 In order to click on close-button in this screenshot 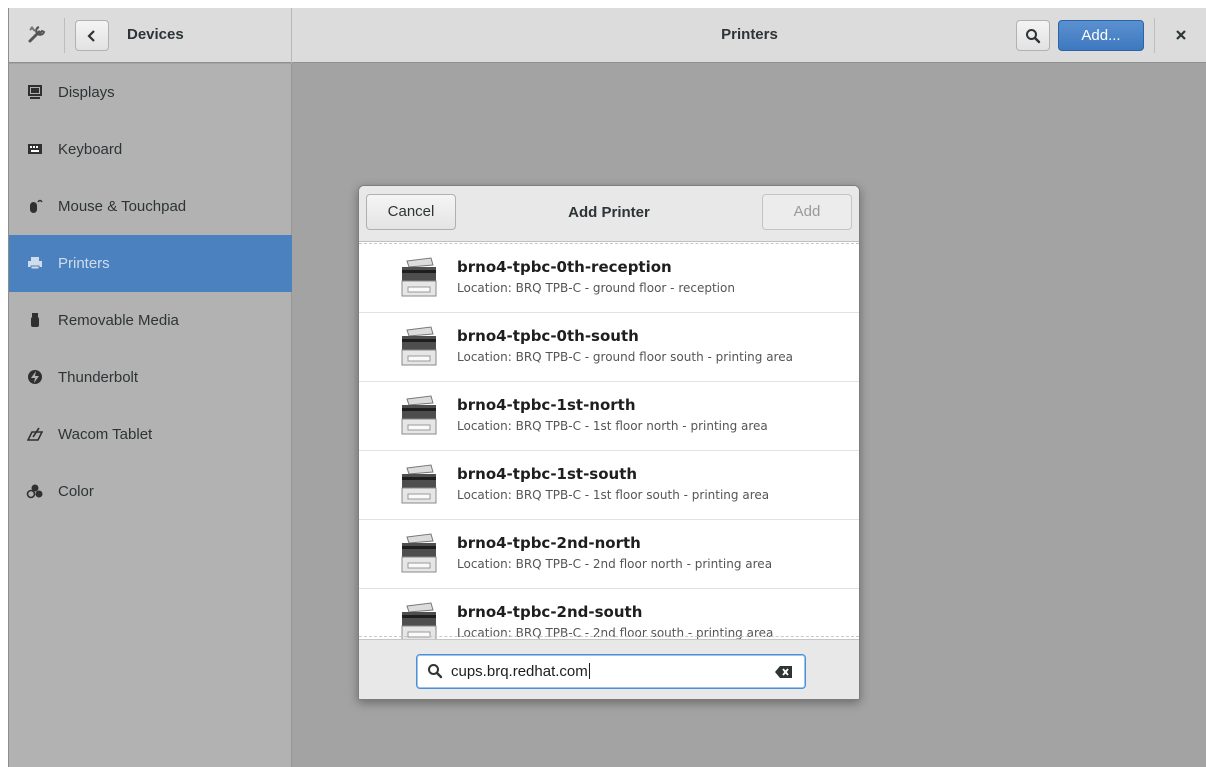, I will do `click(1181, 35)`.